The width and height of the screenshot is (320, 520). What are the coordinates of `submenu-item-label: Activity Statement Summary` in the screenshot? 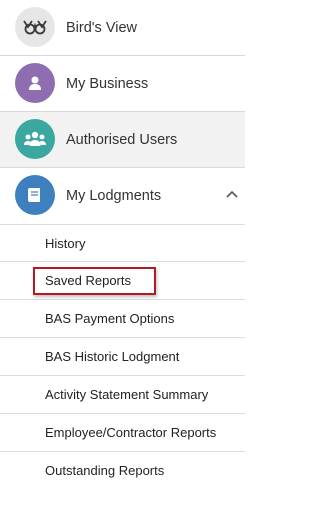 It's located at (127, 394).